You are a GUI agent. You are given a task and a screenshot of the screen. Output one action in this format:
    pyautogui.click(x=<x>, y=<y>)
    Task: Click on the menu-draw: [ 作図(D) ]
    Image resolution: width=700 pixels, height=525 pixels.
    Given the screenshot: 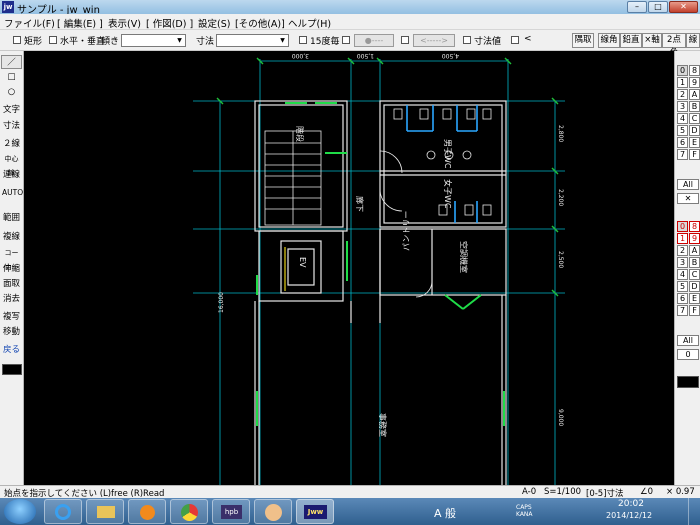 What is the action you would take?
    pyautogui.click(x=169, y=23)
    